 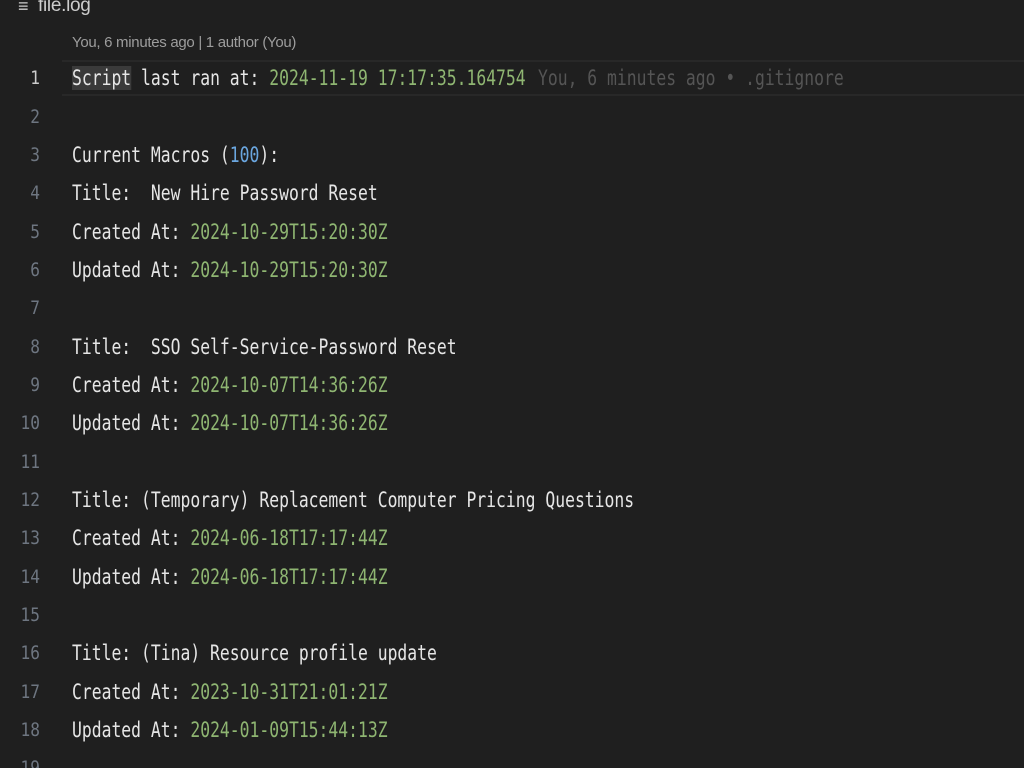 I want to click on code-line: 6 Updated At: 2024-10-29T15:20:30Z, so click(x=512, y=270).